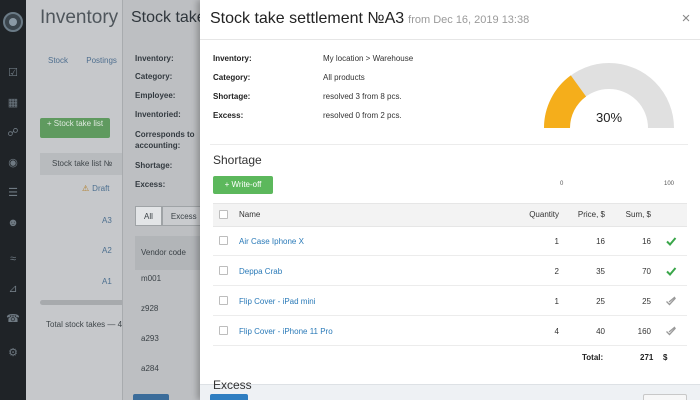  What do you see at coordinates (232, 77) in the screenshot?
I see `category-label: Category:` at bounding box center [232, 77].